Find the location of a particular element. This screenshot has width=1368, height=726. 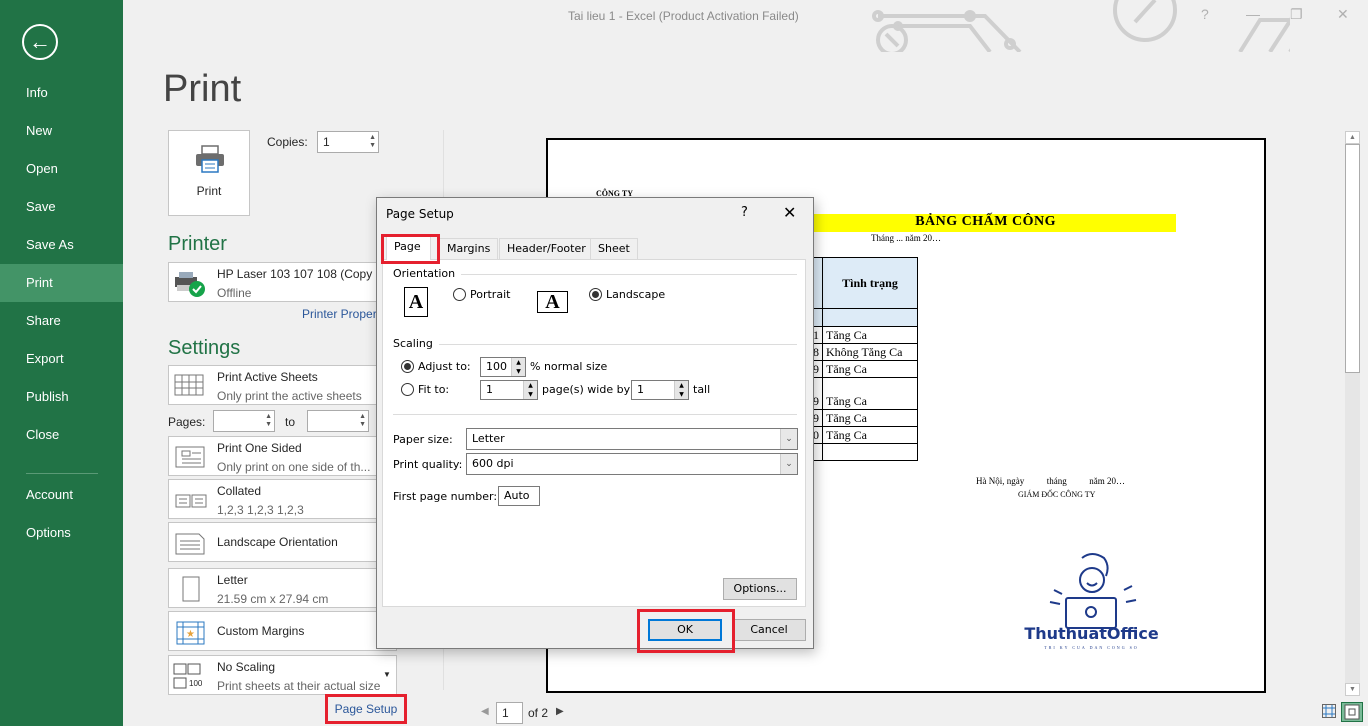

minimize-button: — is located at coordinates (1253, 14).